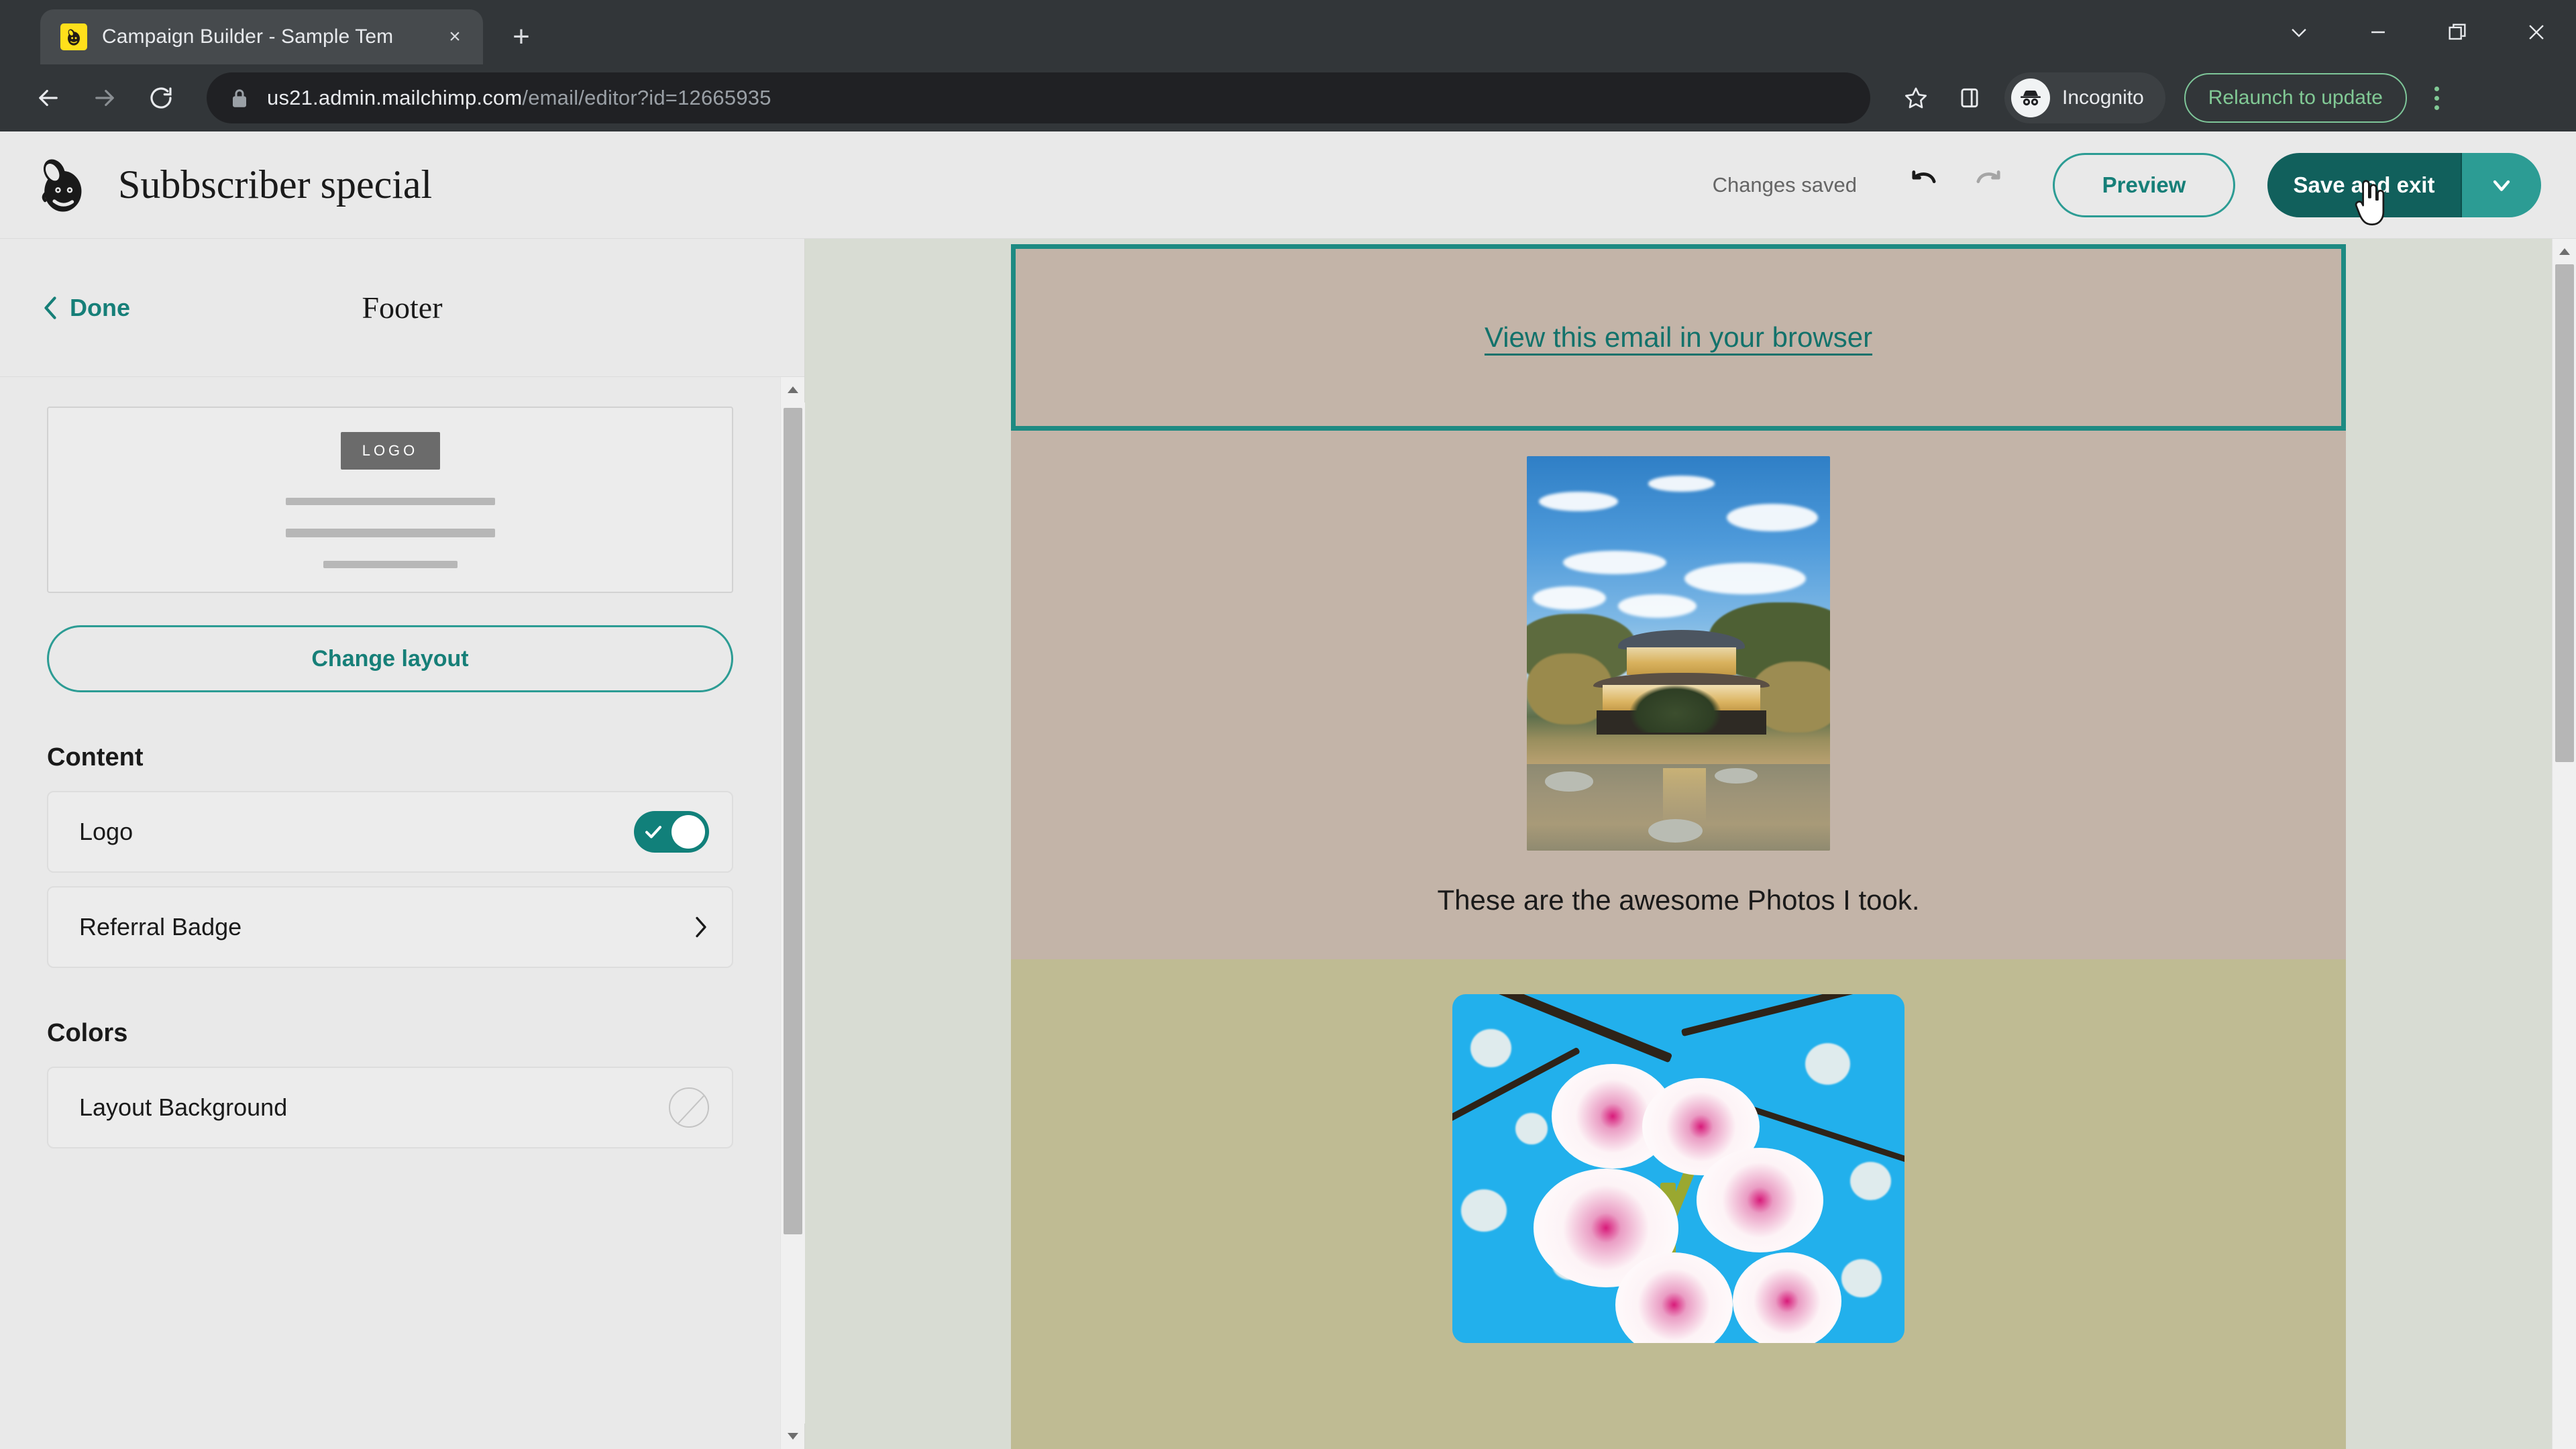  Describe the element at coordinates (2103, 98) in the screenshot. I see `incognito-label: Incognito` at that location.